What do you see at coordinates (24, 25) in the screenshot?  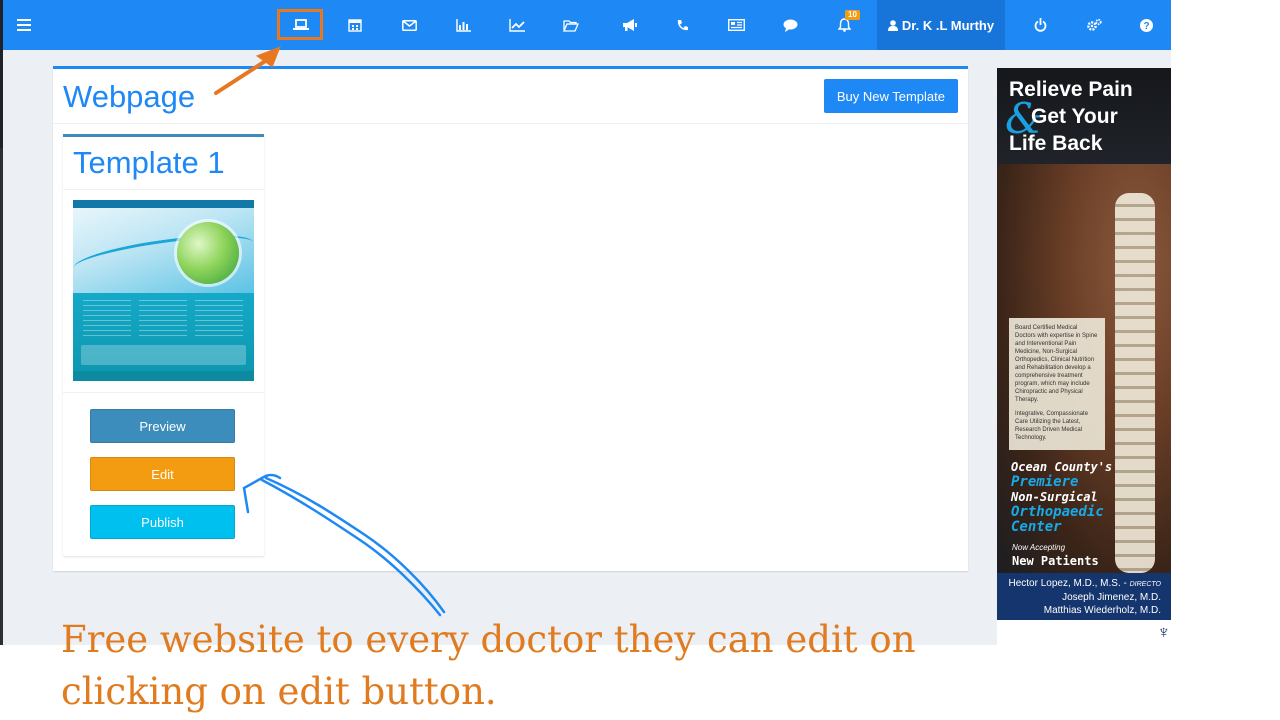 I see `hamburger-icon` at bounding box center [24, 25].